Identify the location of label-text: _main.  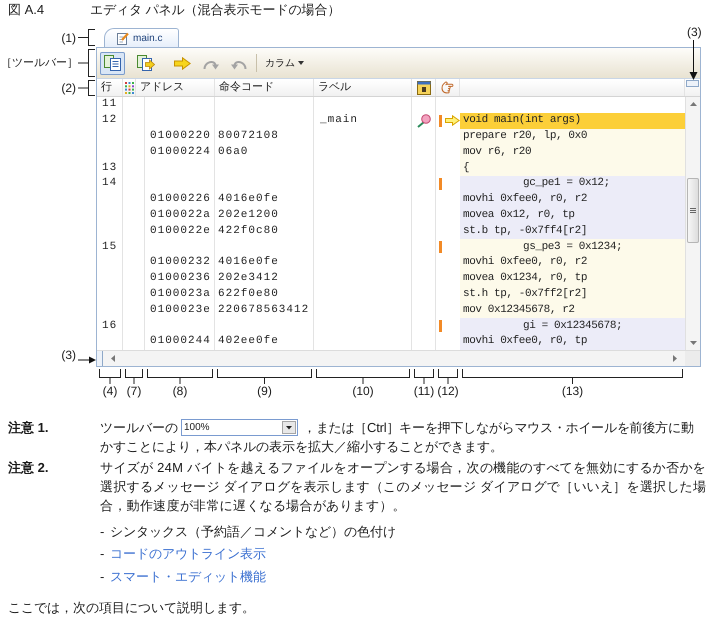
(339, 120).